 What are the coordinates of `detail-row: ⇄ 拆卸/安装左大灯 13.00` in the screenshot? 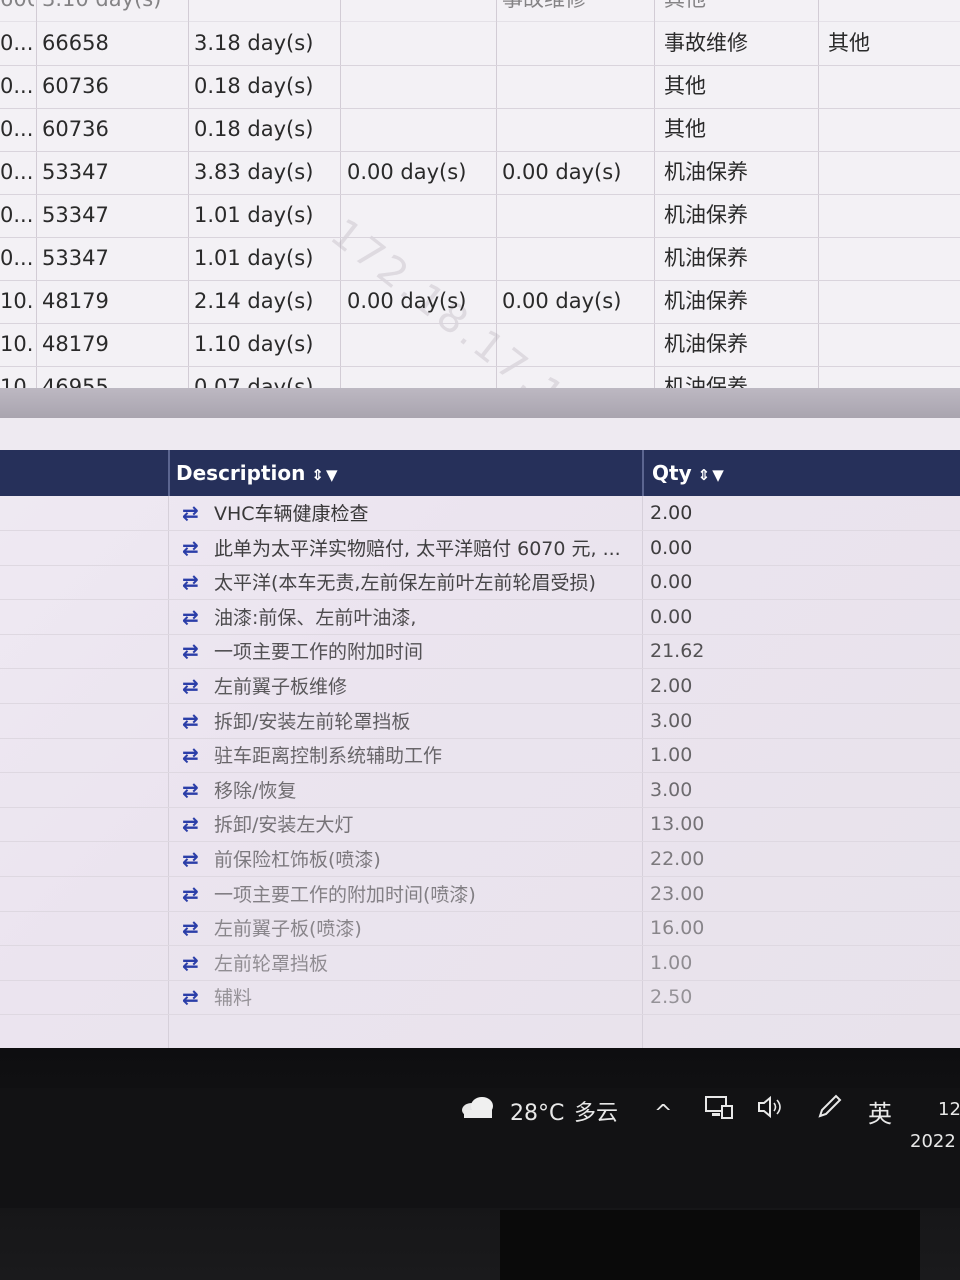 It's located at (480, 825).